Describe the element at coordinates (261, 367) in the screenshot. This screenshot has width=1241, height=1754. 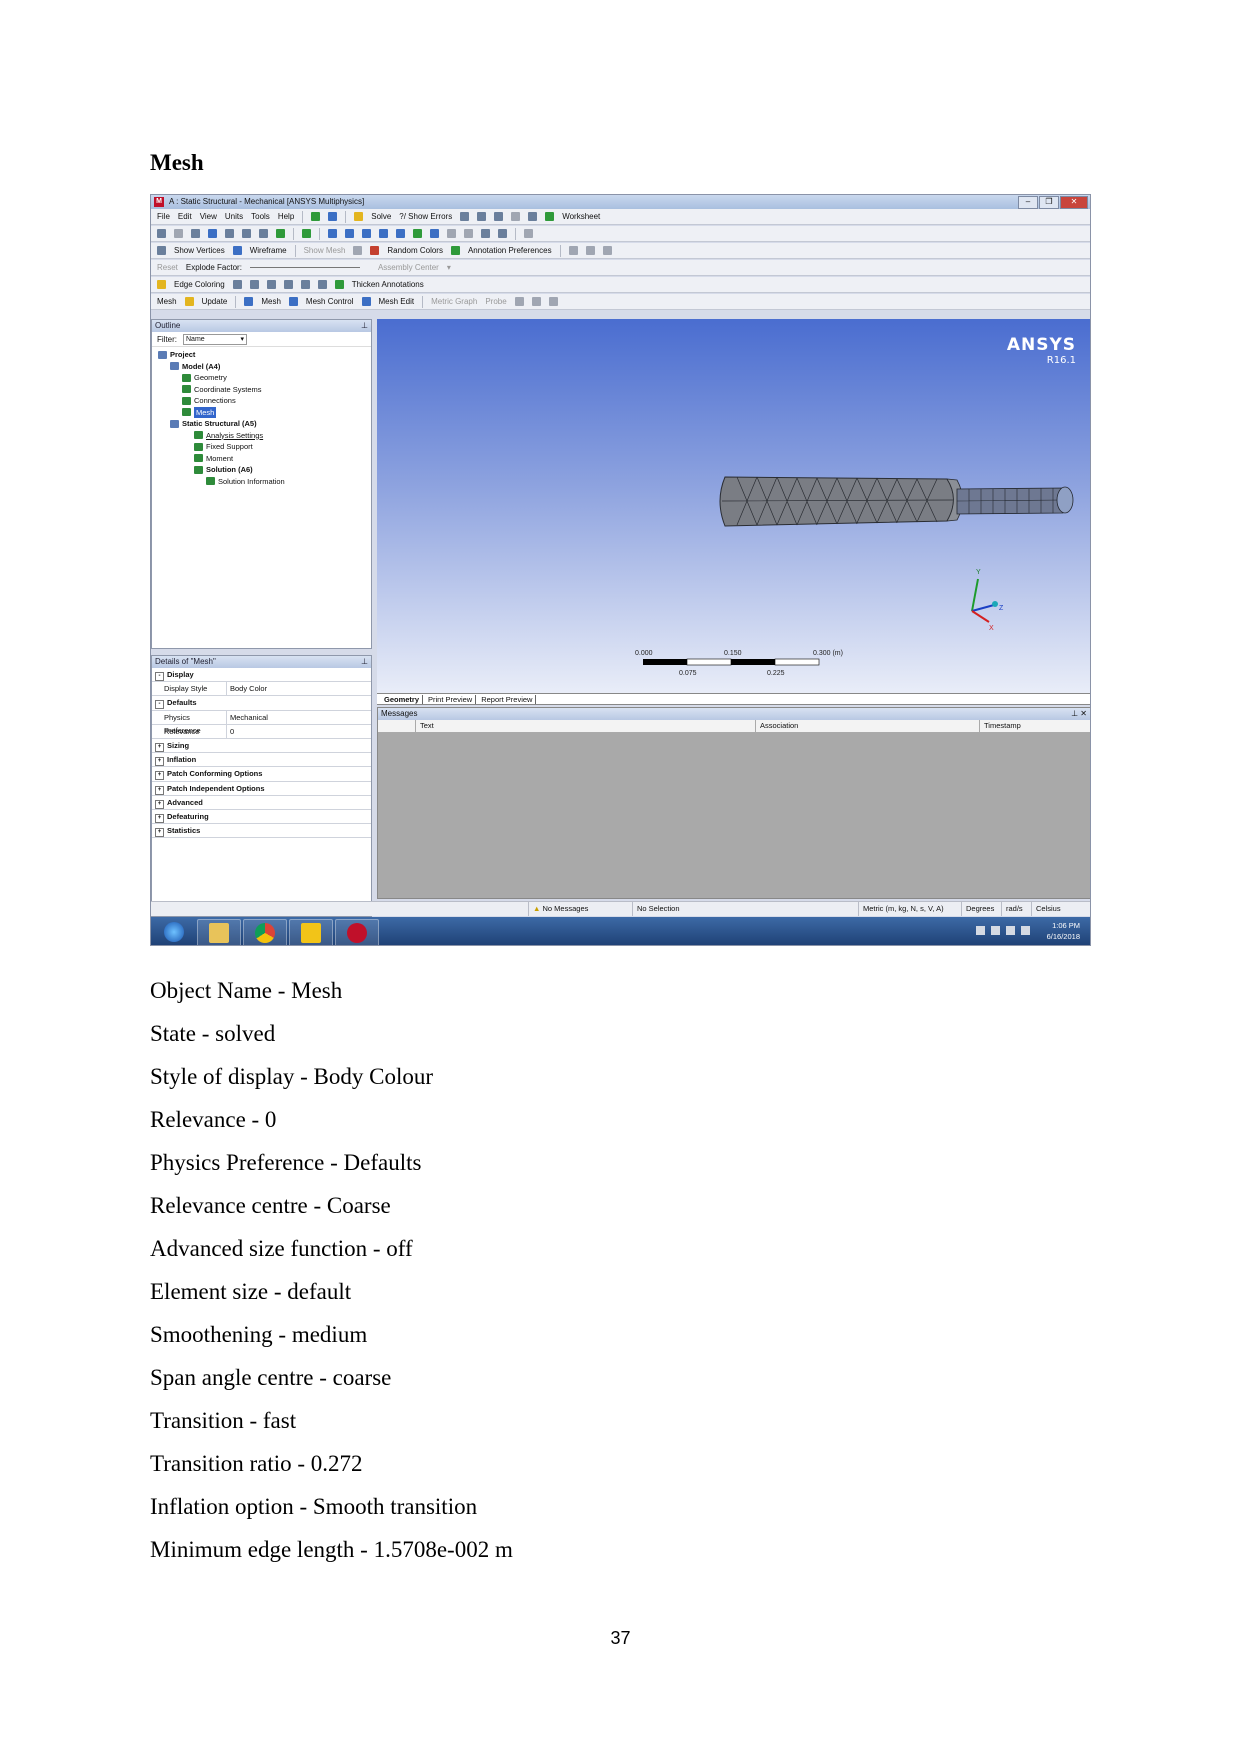
I see `tree-item: Model (A4)` at that location.